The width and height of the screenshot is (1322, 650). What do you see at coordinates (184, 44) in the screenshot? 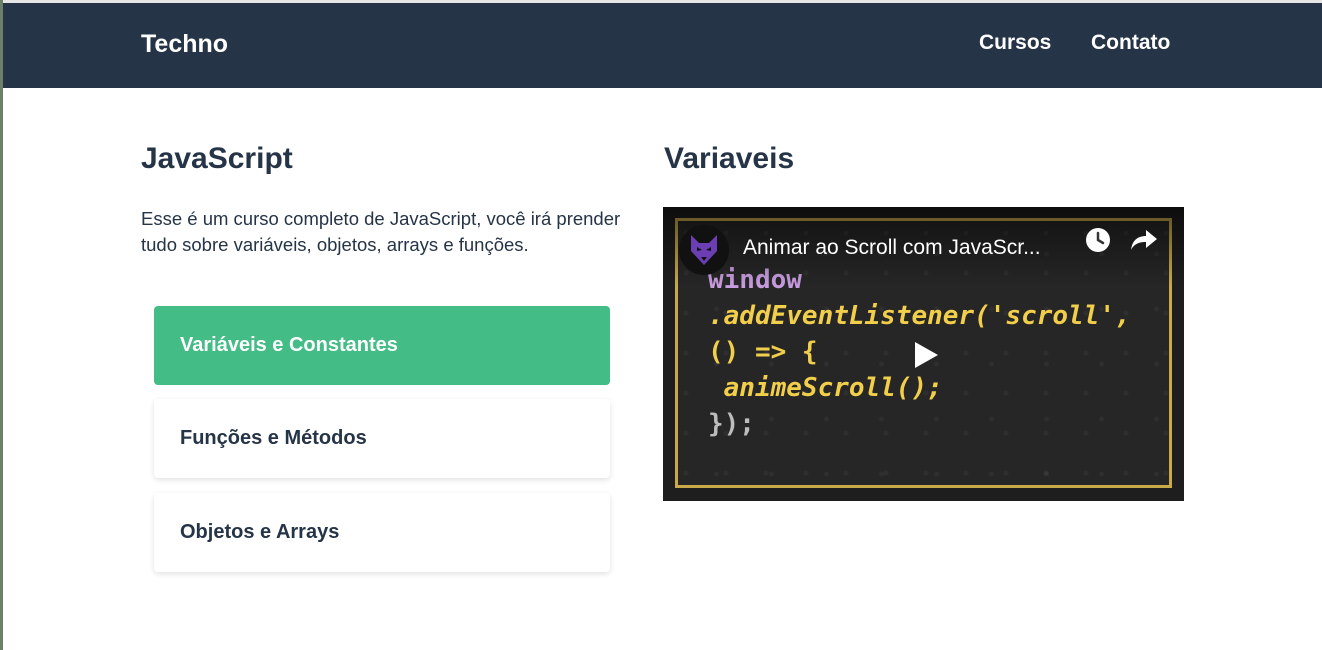
I see `brand-logo: Techno` at bounding box center [184, 44].